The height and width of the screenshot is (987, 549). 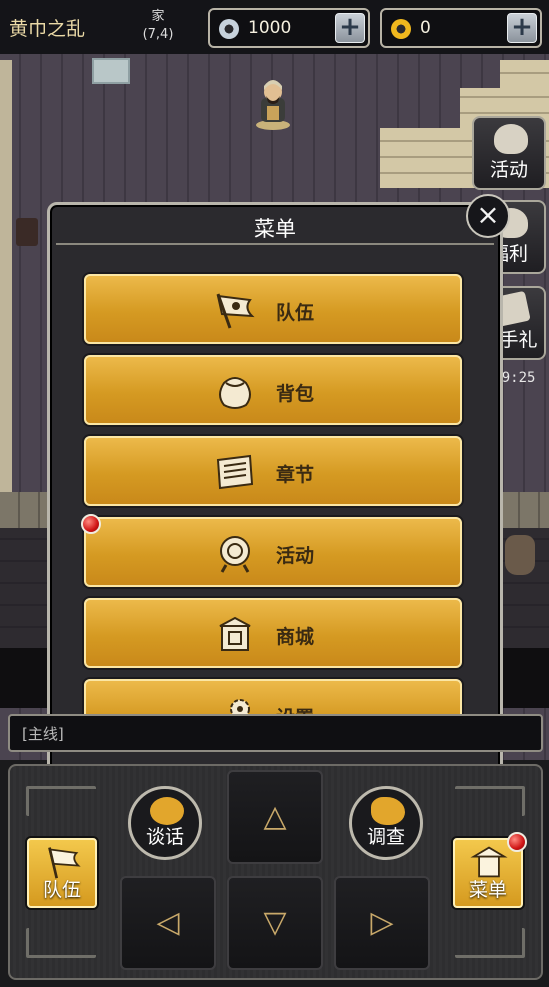 I want to click on dpad-down-button: ▽, so click(x=275, y=923).